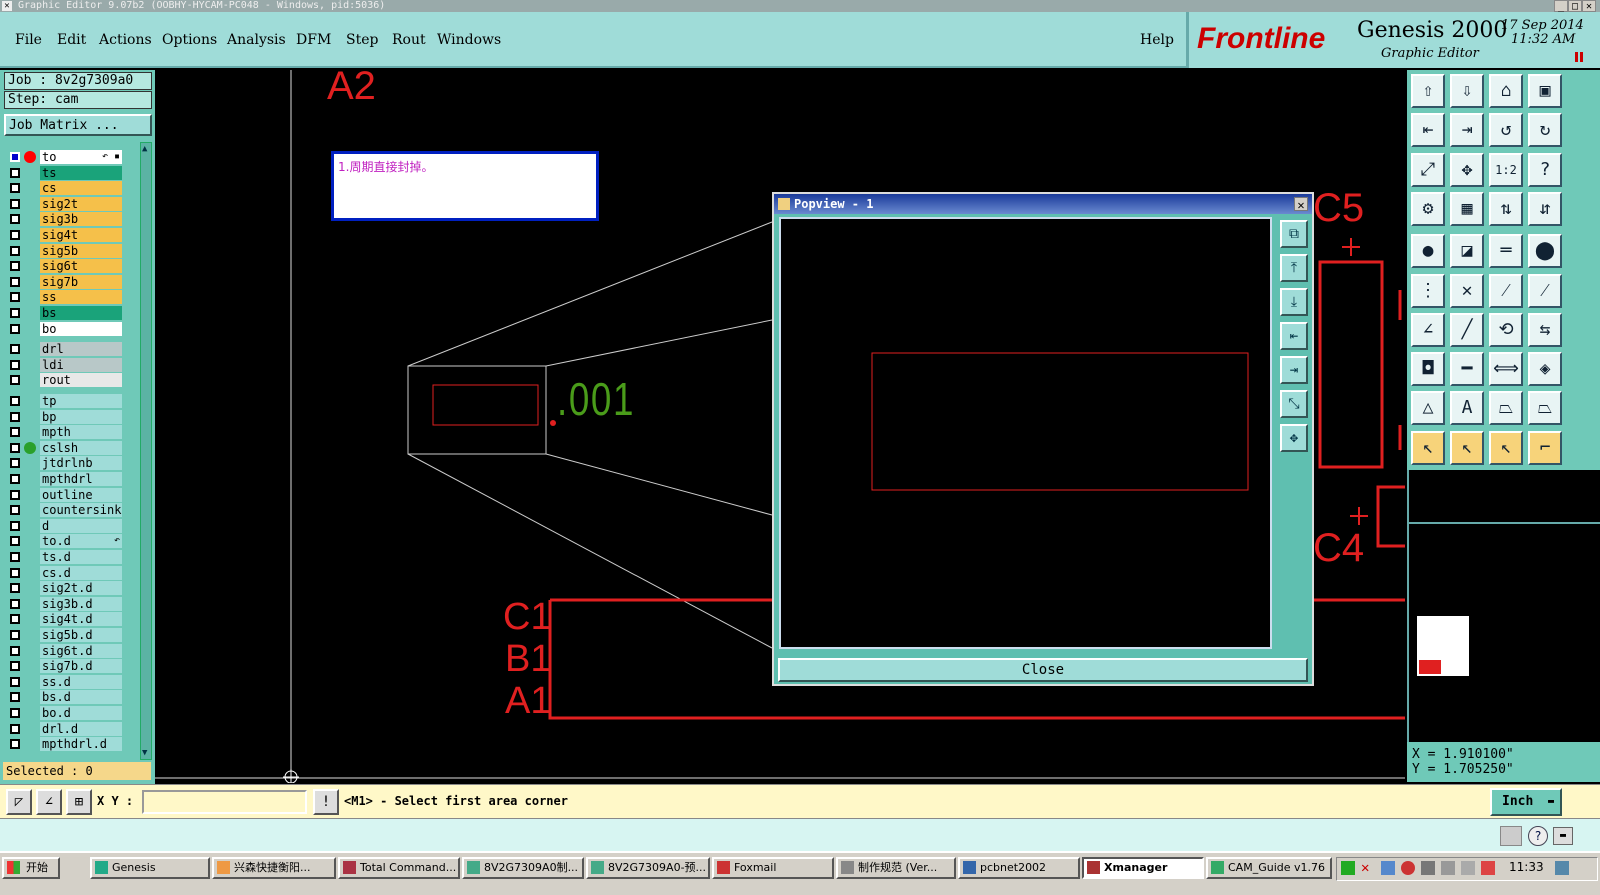 Image resolution: width=1600 pixels, height=895 pixels. I want to click on slash-icon: ╱, so click(1467, 329).